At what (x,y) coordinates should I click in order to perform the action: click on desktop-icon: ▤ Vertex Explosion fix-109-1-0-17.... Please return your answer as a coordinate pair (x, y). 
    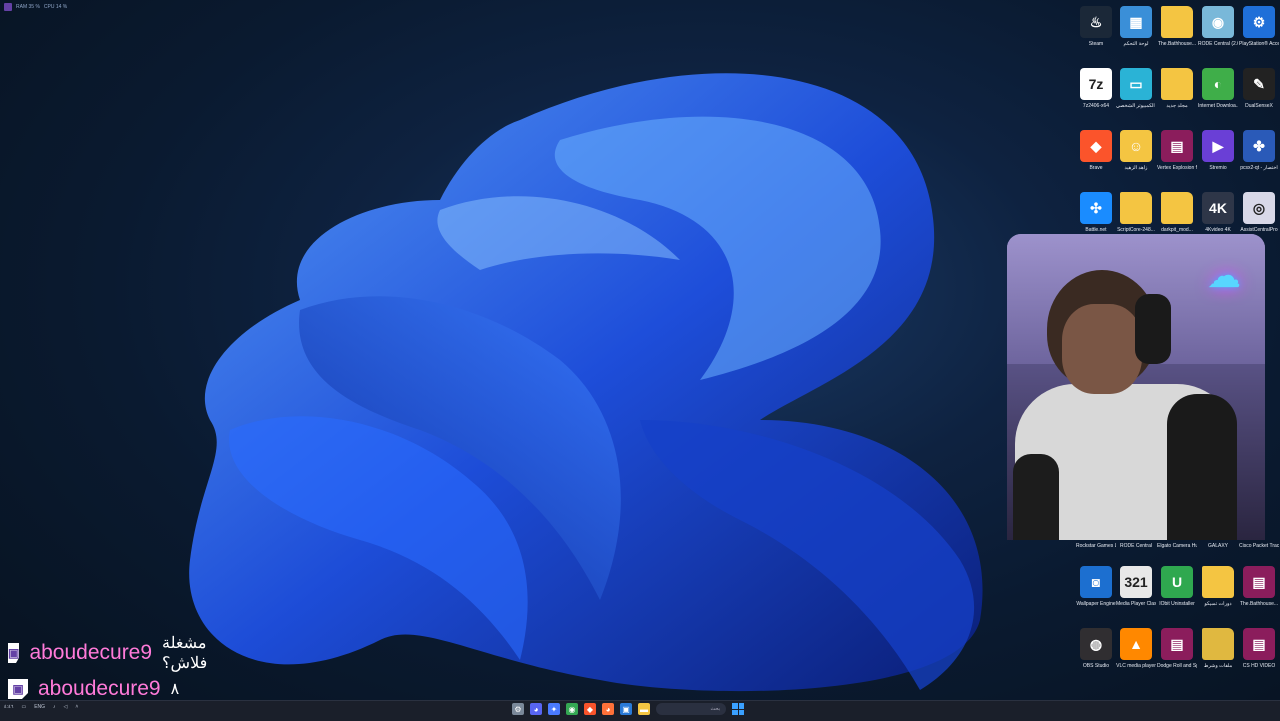
    Looking at the image, I should click on (1177, 150).